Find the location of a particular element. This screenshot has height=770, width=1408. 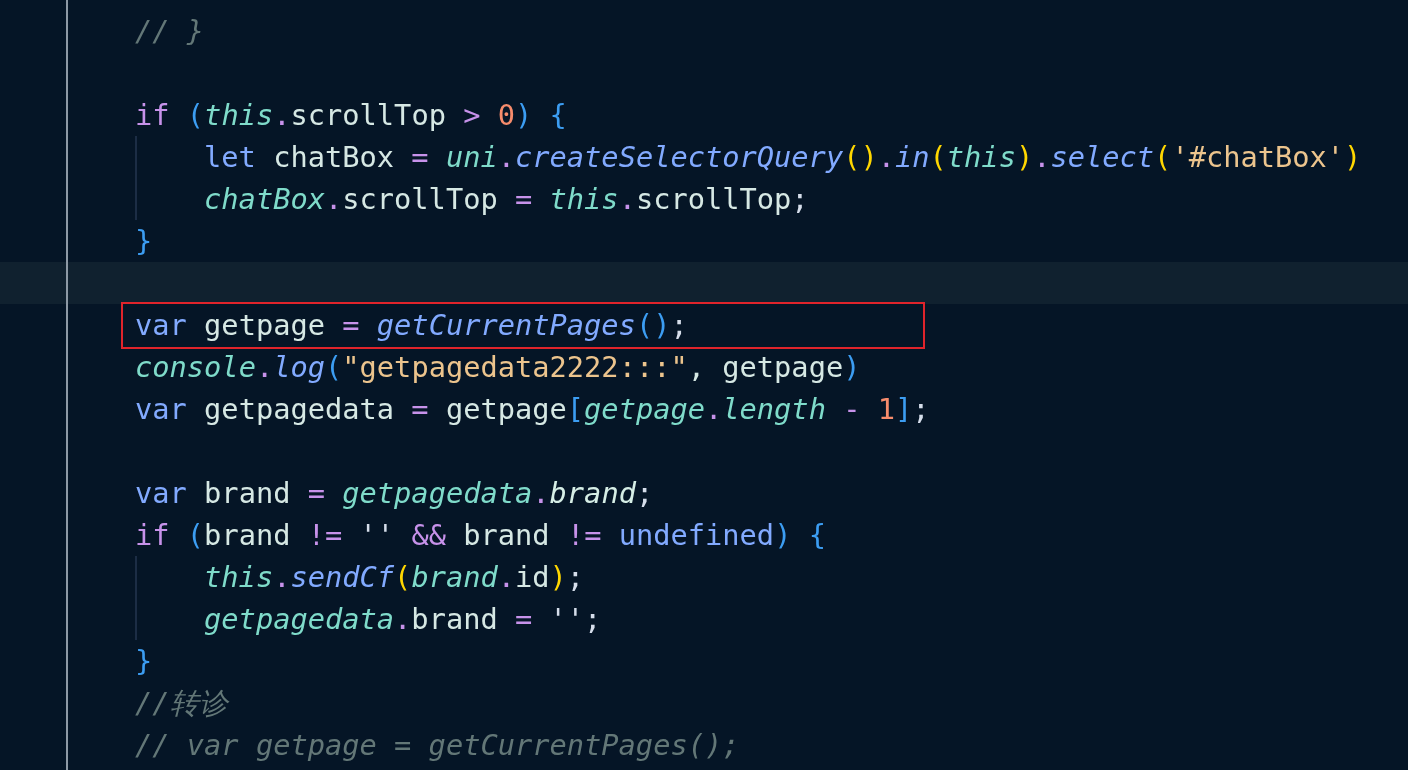

code-line: chatBox.scrollTop = this.scrollTop; is located at coordinates (506, 199).